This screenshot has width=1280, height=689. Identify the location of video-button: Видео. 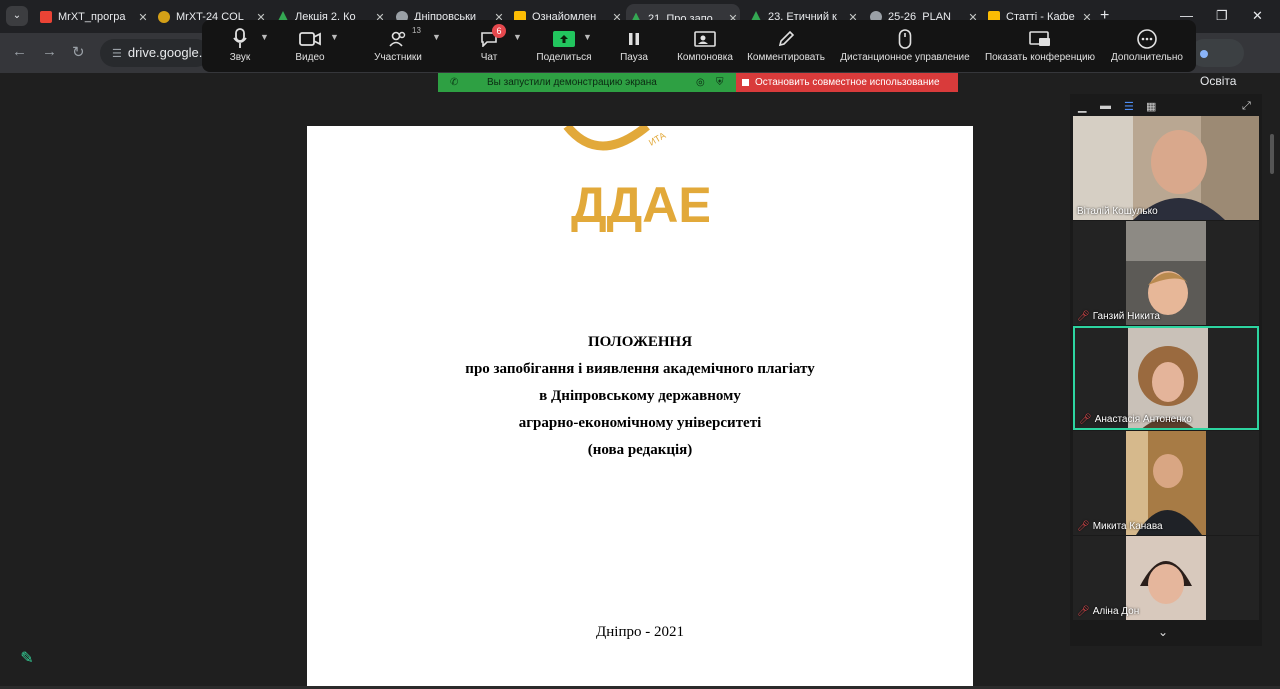
(310, 48).